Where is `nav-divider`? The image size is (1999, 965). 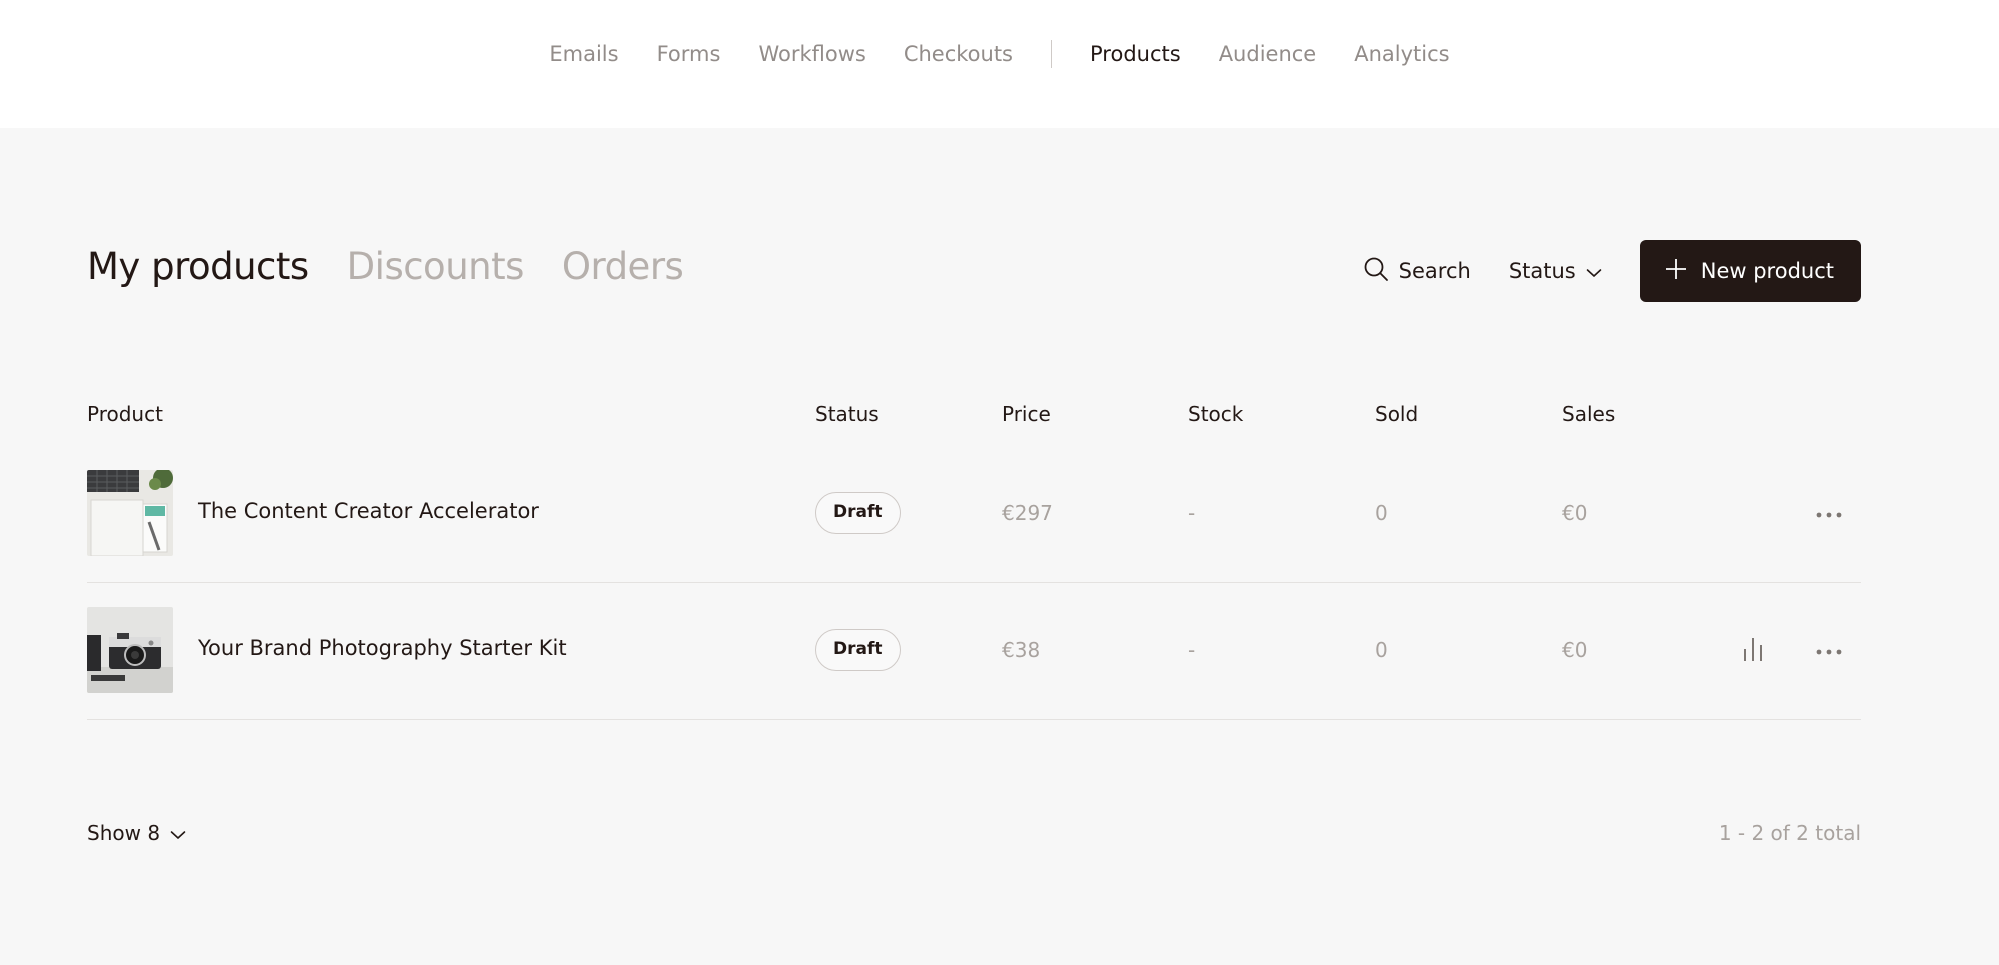
nav-divider is located at coordinates (1051, 54).